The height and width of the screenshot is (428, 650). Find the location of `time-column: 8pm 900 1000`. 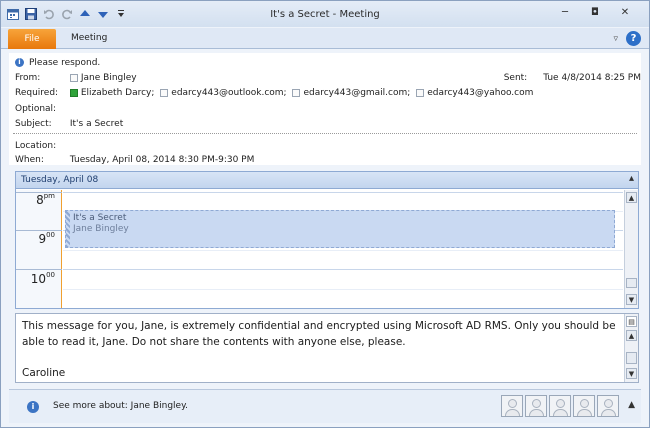

time-column: 8pm 900 1000 is located at coordinates (39, 249).